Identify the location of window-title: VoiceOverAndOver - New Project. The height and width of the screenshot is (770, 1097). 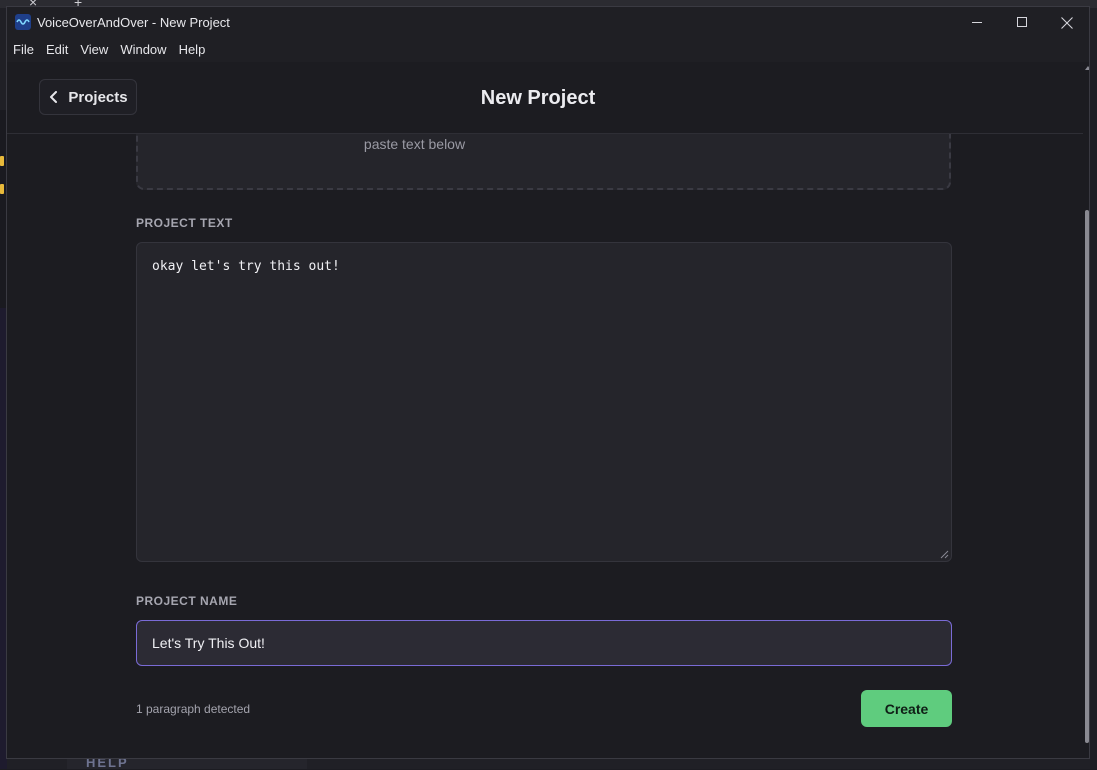
(133, 22).